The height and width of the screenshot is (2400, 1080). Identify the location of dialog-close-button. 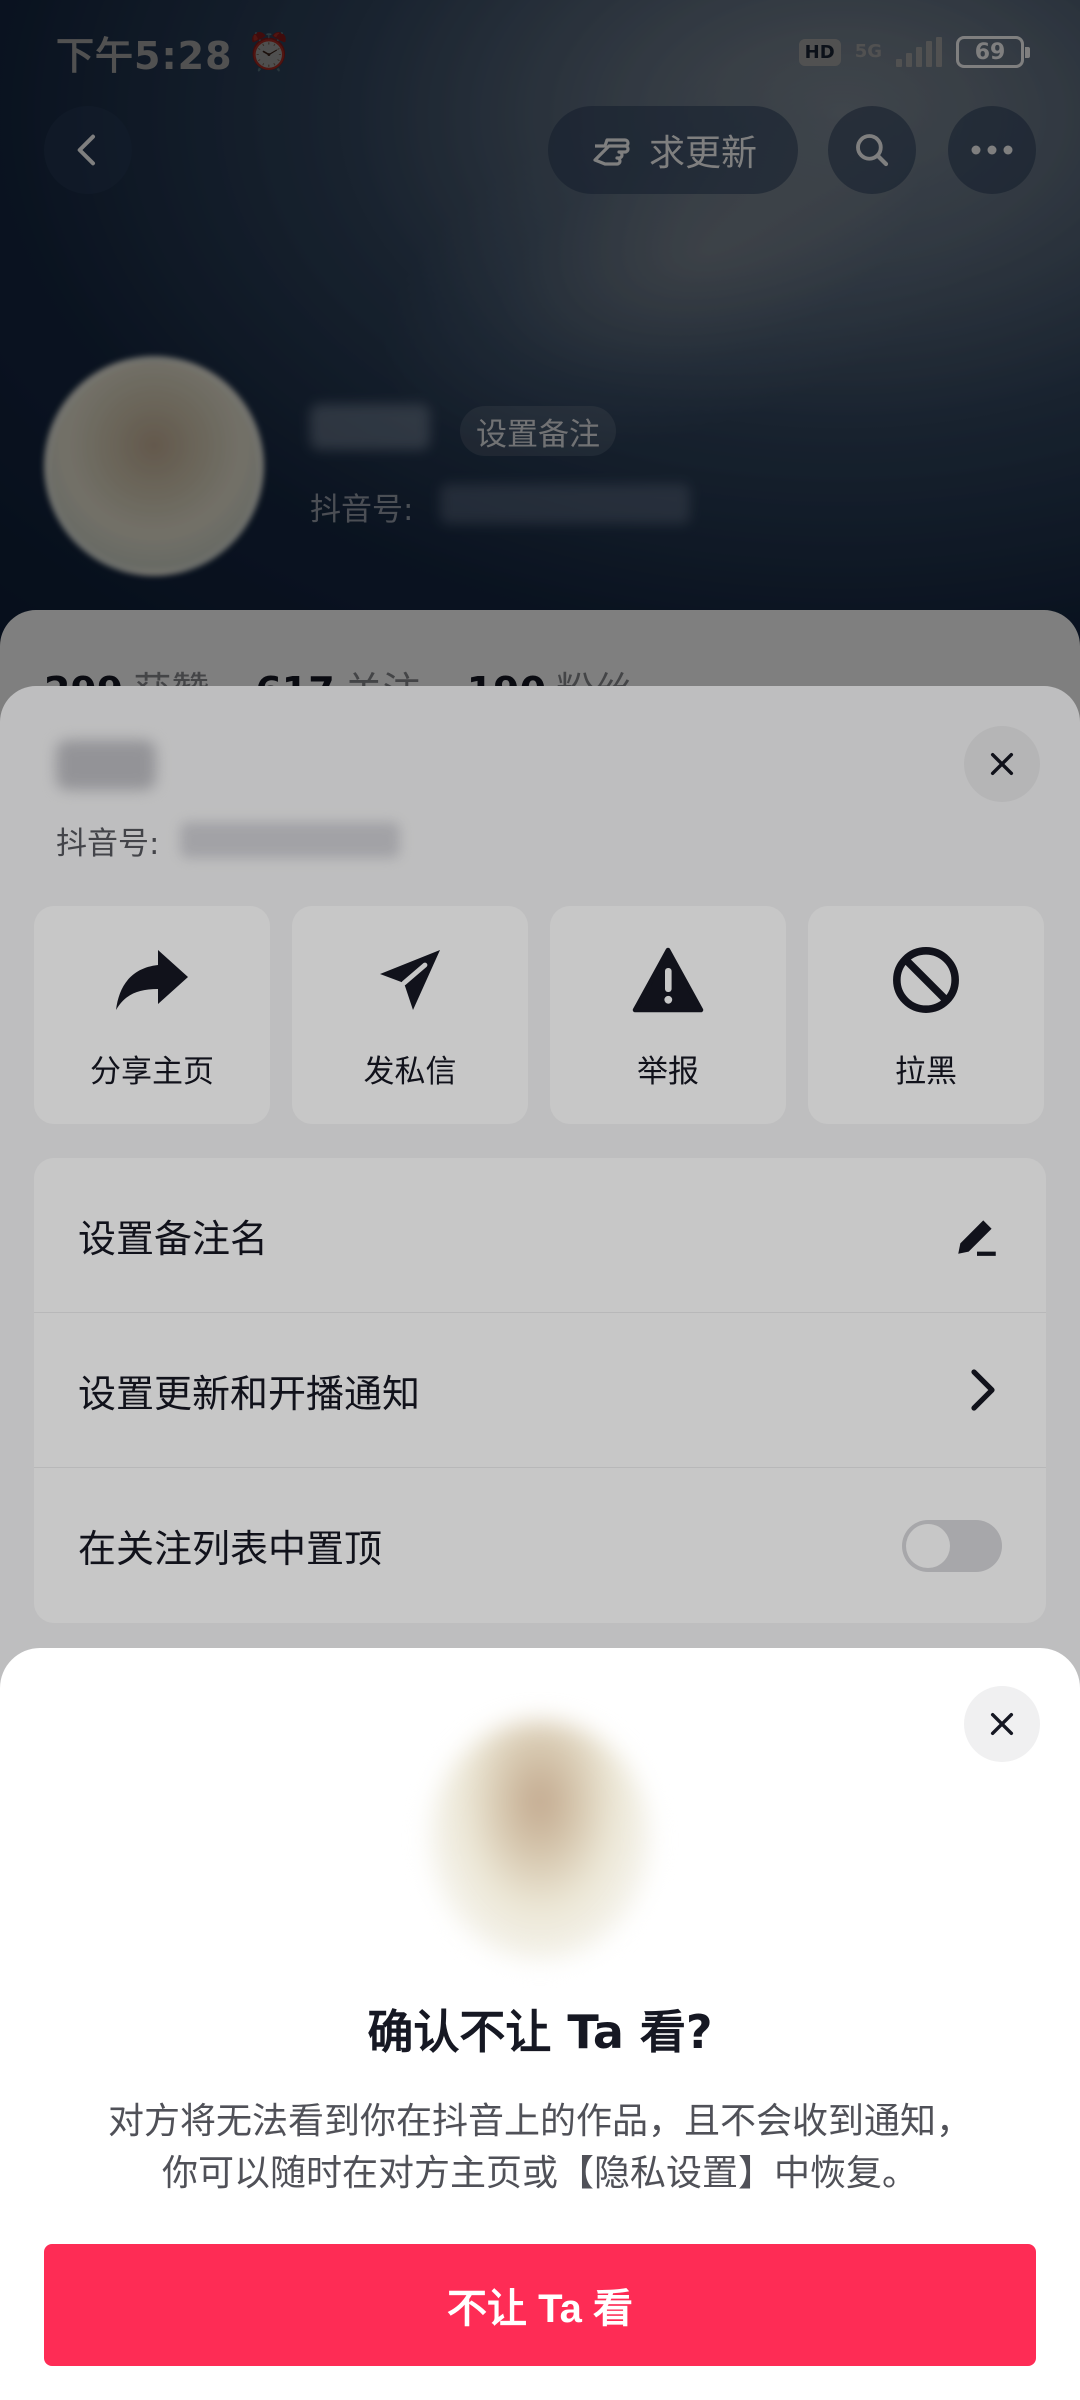
(1002, 1724).